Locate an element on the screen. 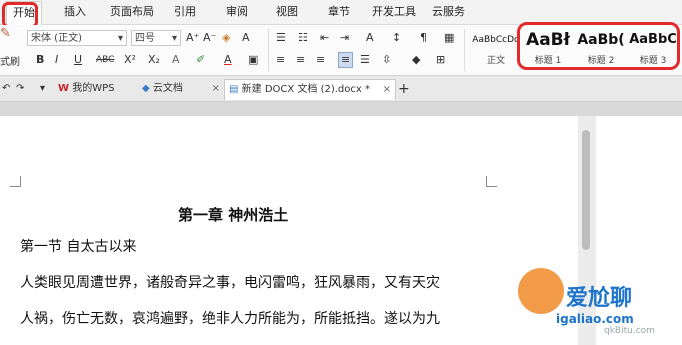  font-name-select: 宋体 (正文) ▾ is located at coordinates (77, 38).